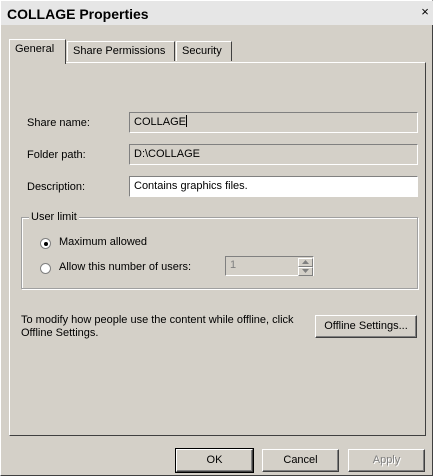  I want to click on folder-path-field: D:\COLLAGE, so click(273, 154).